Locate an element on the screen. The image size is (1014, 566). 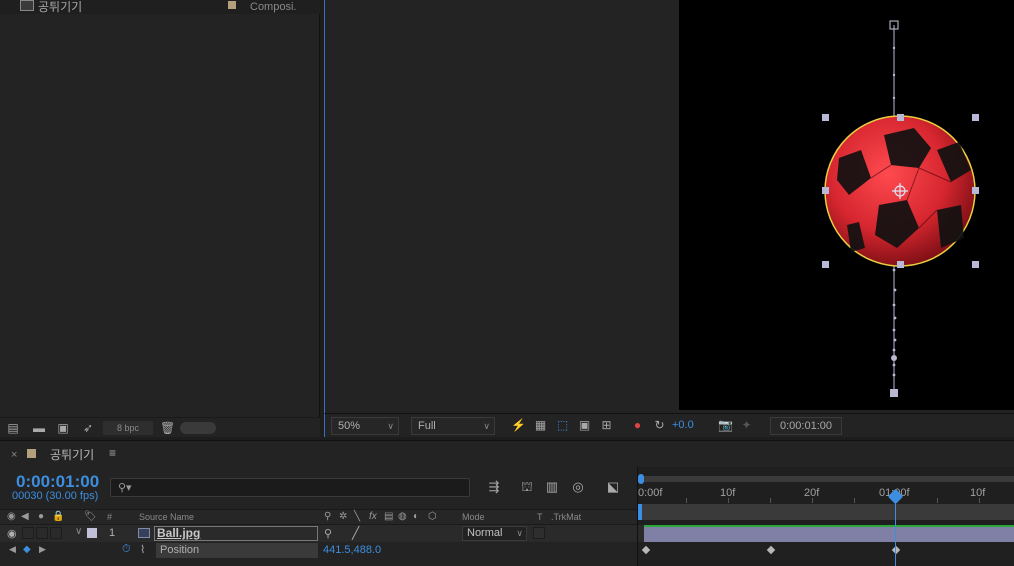
3d-layer-icon: ⬡ is located at coordinates (432, 516).